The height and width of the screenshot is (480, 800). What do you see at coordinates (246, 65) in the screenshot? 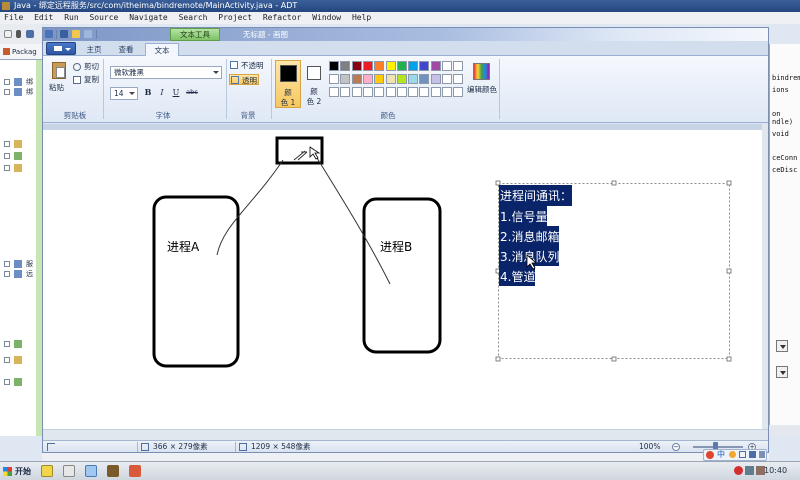
I see `opaque-button: 不透明` at bounding box center [246, 65].